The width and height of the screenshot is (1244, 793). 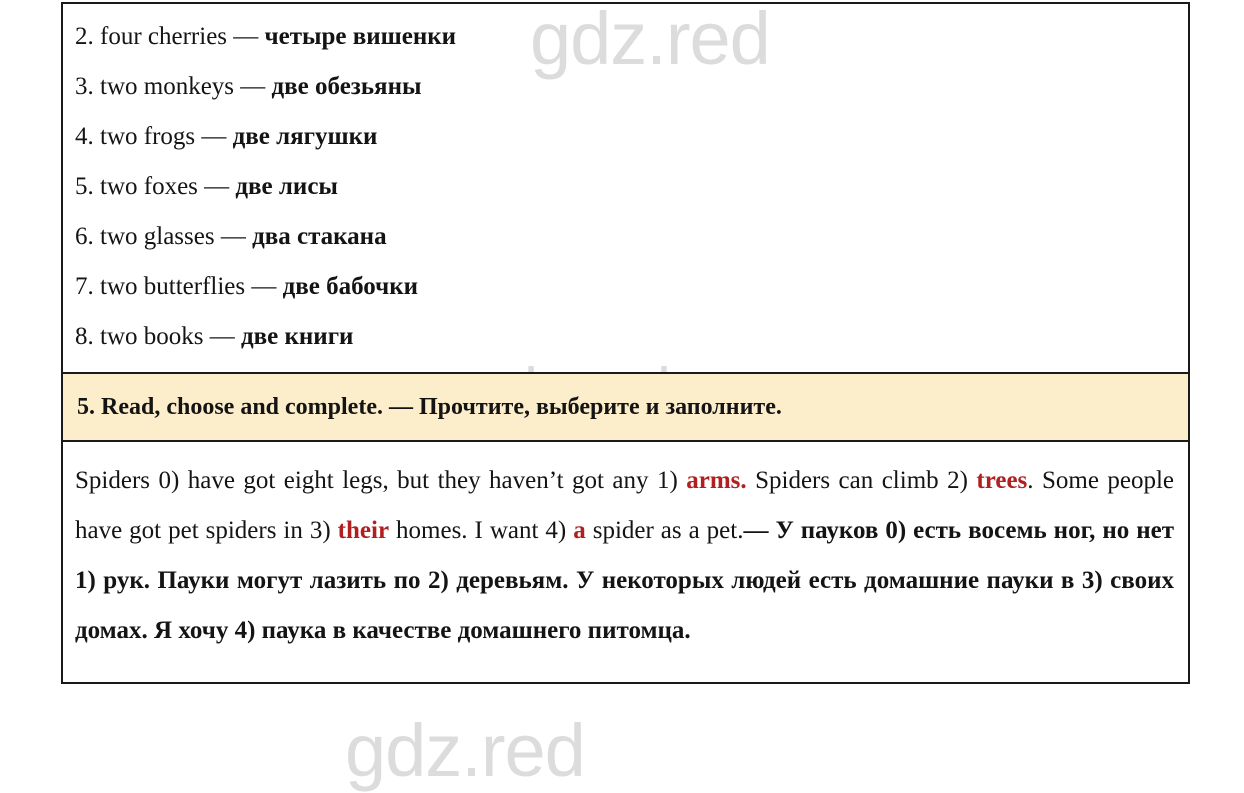 I want to click on list-item-english: two frogs, so click(x=148, y=136).